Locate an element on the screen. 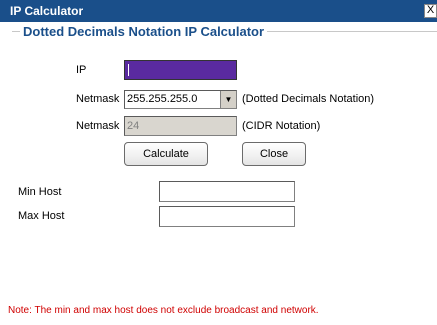  cidr-hint: (CIDR Notation) is located at coordinates (281, 126).